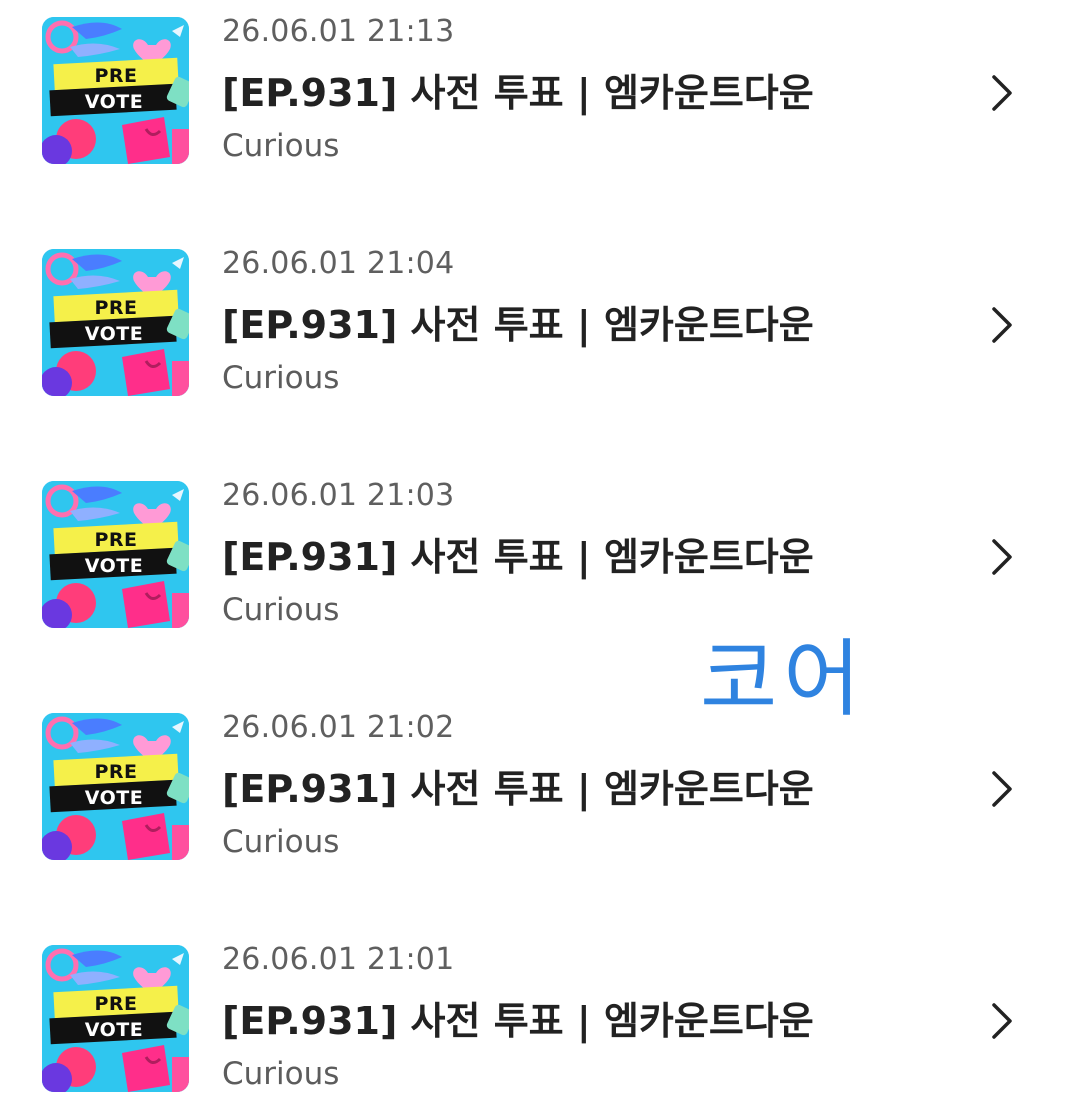 This screenshot has height=1119, width=1080. Describe the element at coordinates (338, 495) in the screenshot. I see `vote-date: 26.06.01 21:03` at that location.